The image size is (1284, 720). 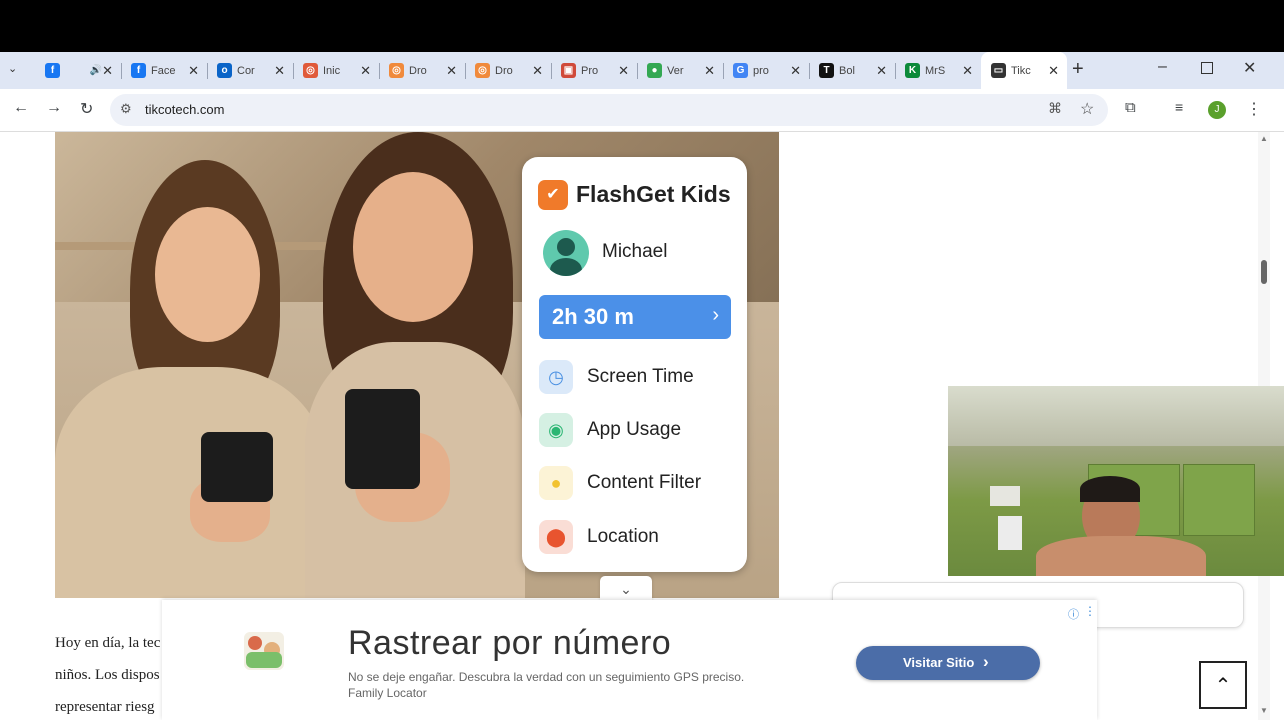 What do you see at coordinates (640, 376) in the screenshot?
I see `feature-label: Screen Time` at bounding box center [640, 376].